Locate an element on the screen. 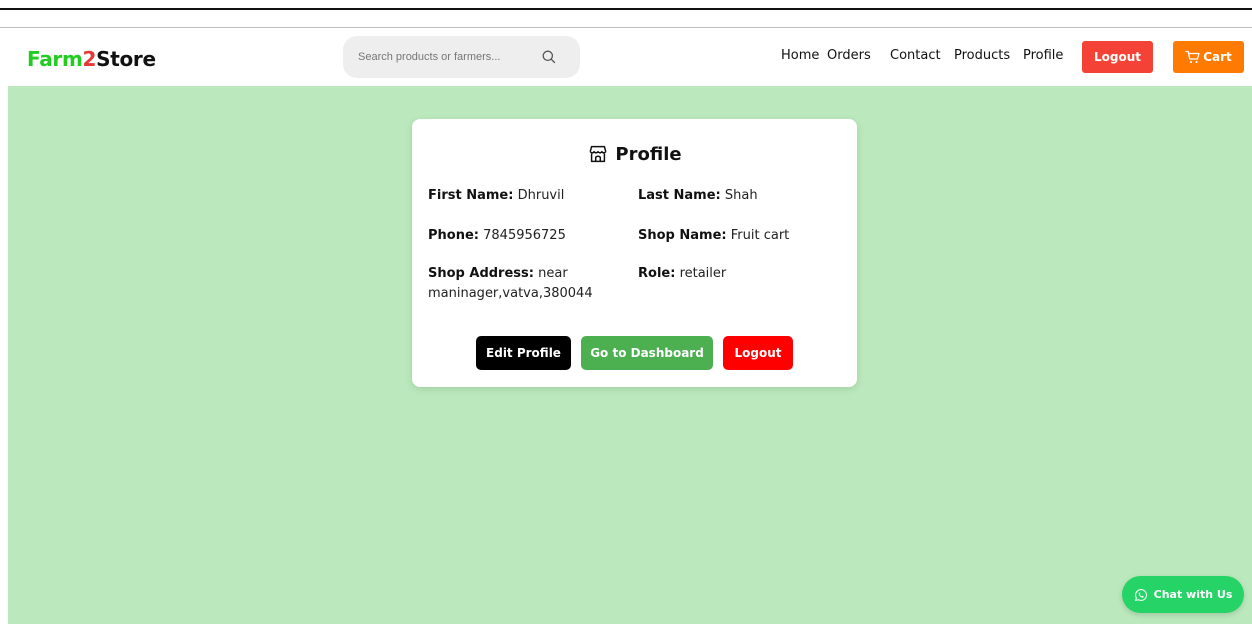 This screenshot has height=624, width=1252. field-label: Shop Name: is located at coordinates (682, 235).